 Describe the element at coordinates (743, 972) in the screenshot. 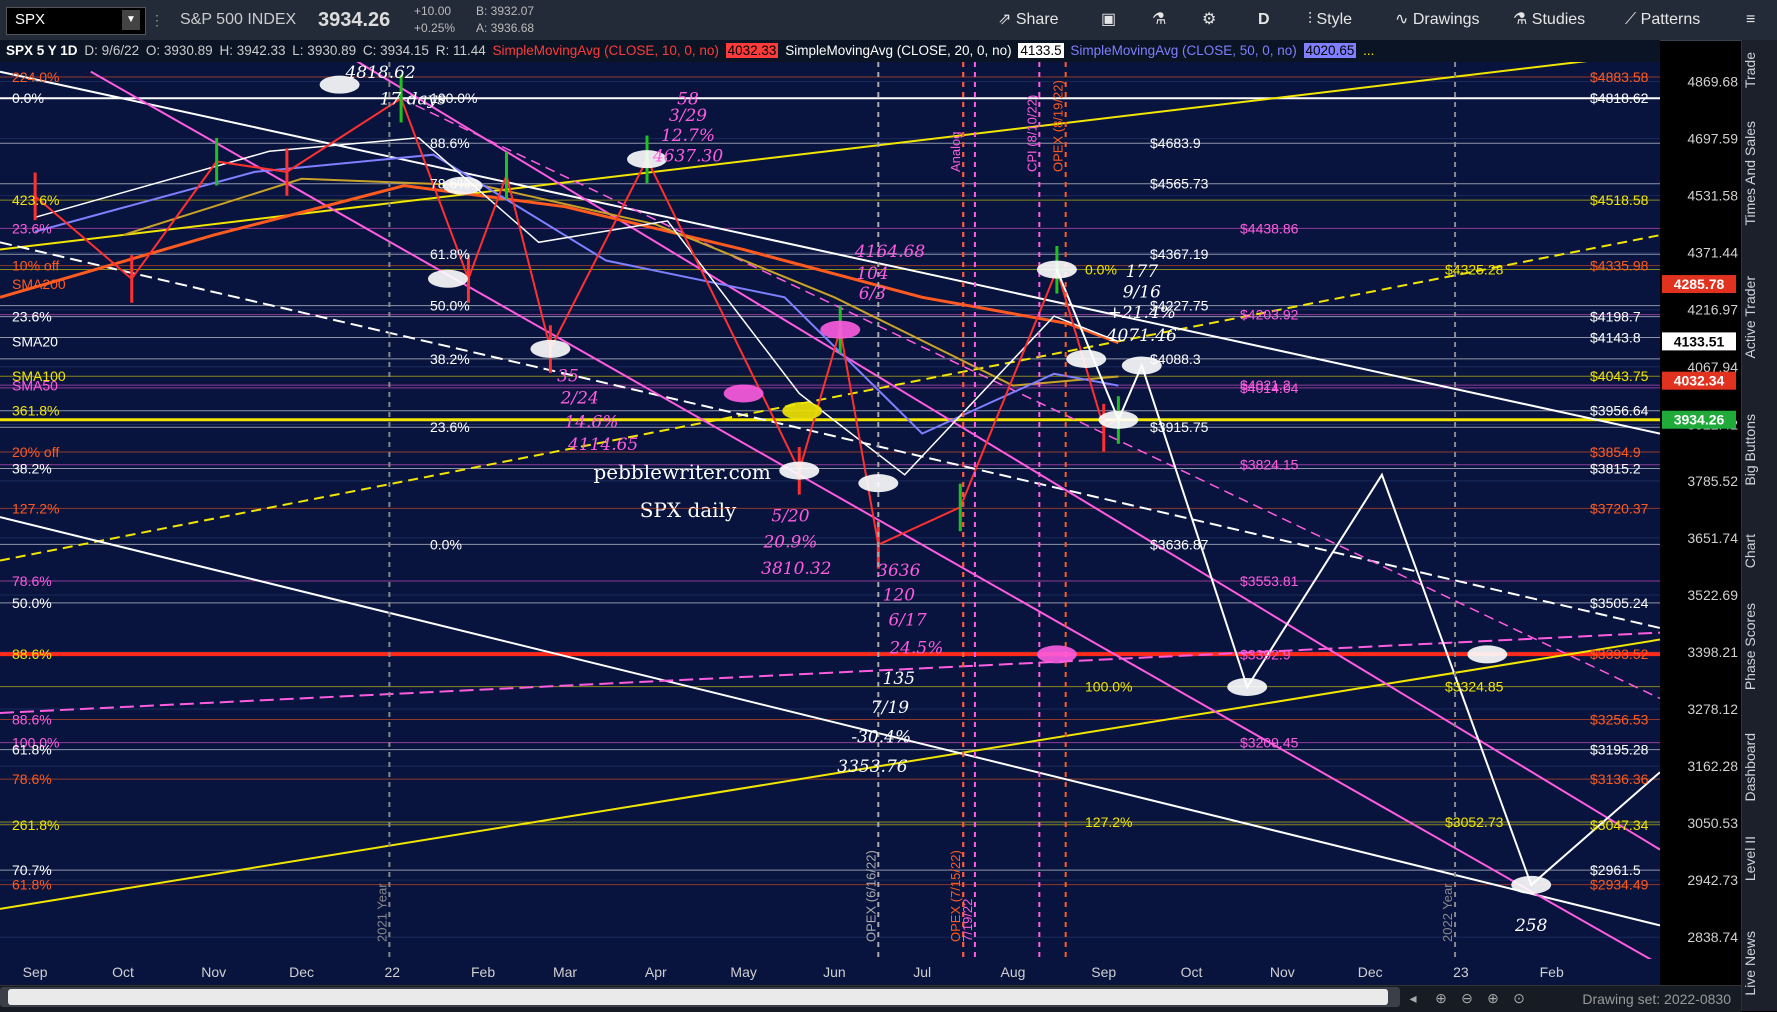

I see `time-tick-label: May` at that location.